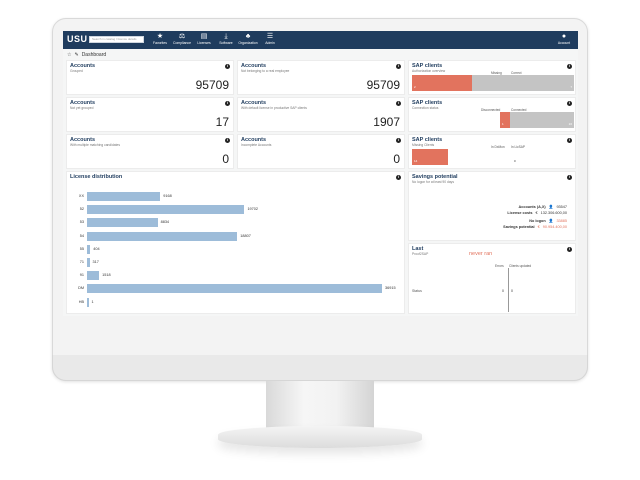 This screenshot has height=480, width=640. Describe the element at coordinates (222, 122) in the screenshot. I see `panel-value: 17` at that location.